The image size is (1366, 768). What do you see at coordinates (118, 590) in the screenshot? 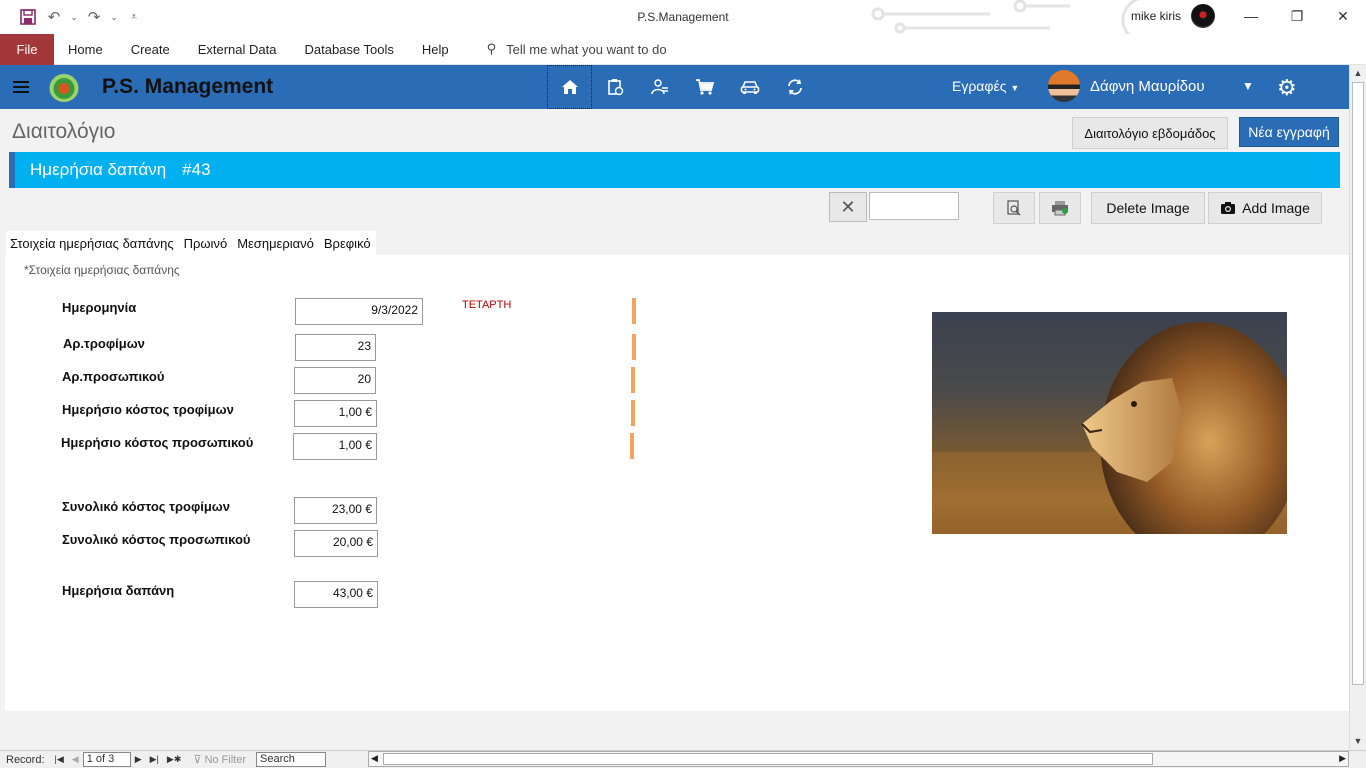
I see `daily-expense-label: Ημερήσια δαπάνη` at bounding box center [118, 590].